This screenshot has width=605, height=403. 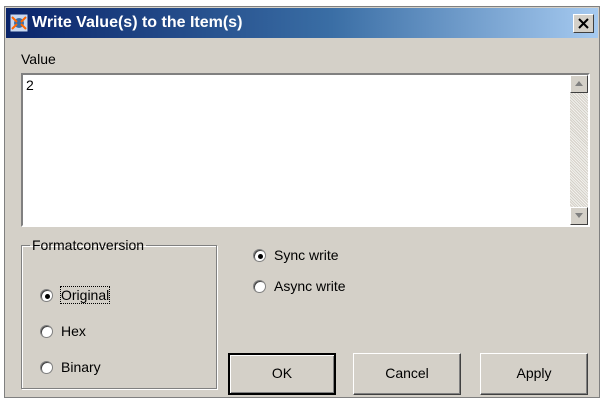 I want to click on scroll-up-button, so click(x=579, y=84).